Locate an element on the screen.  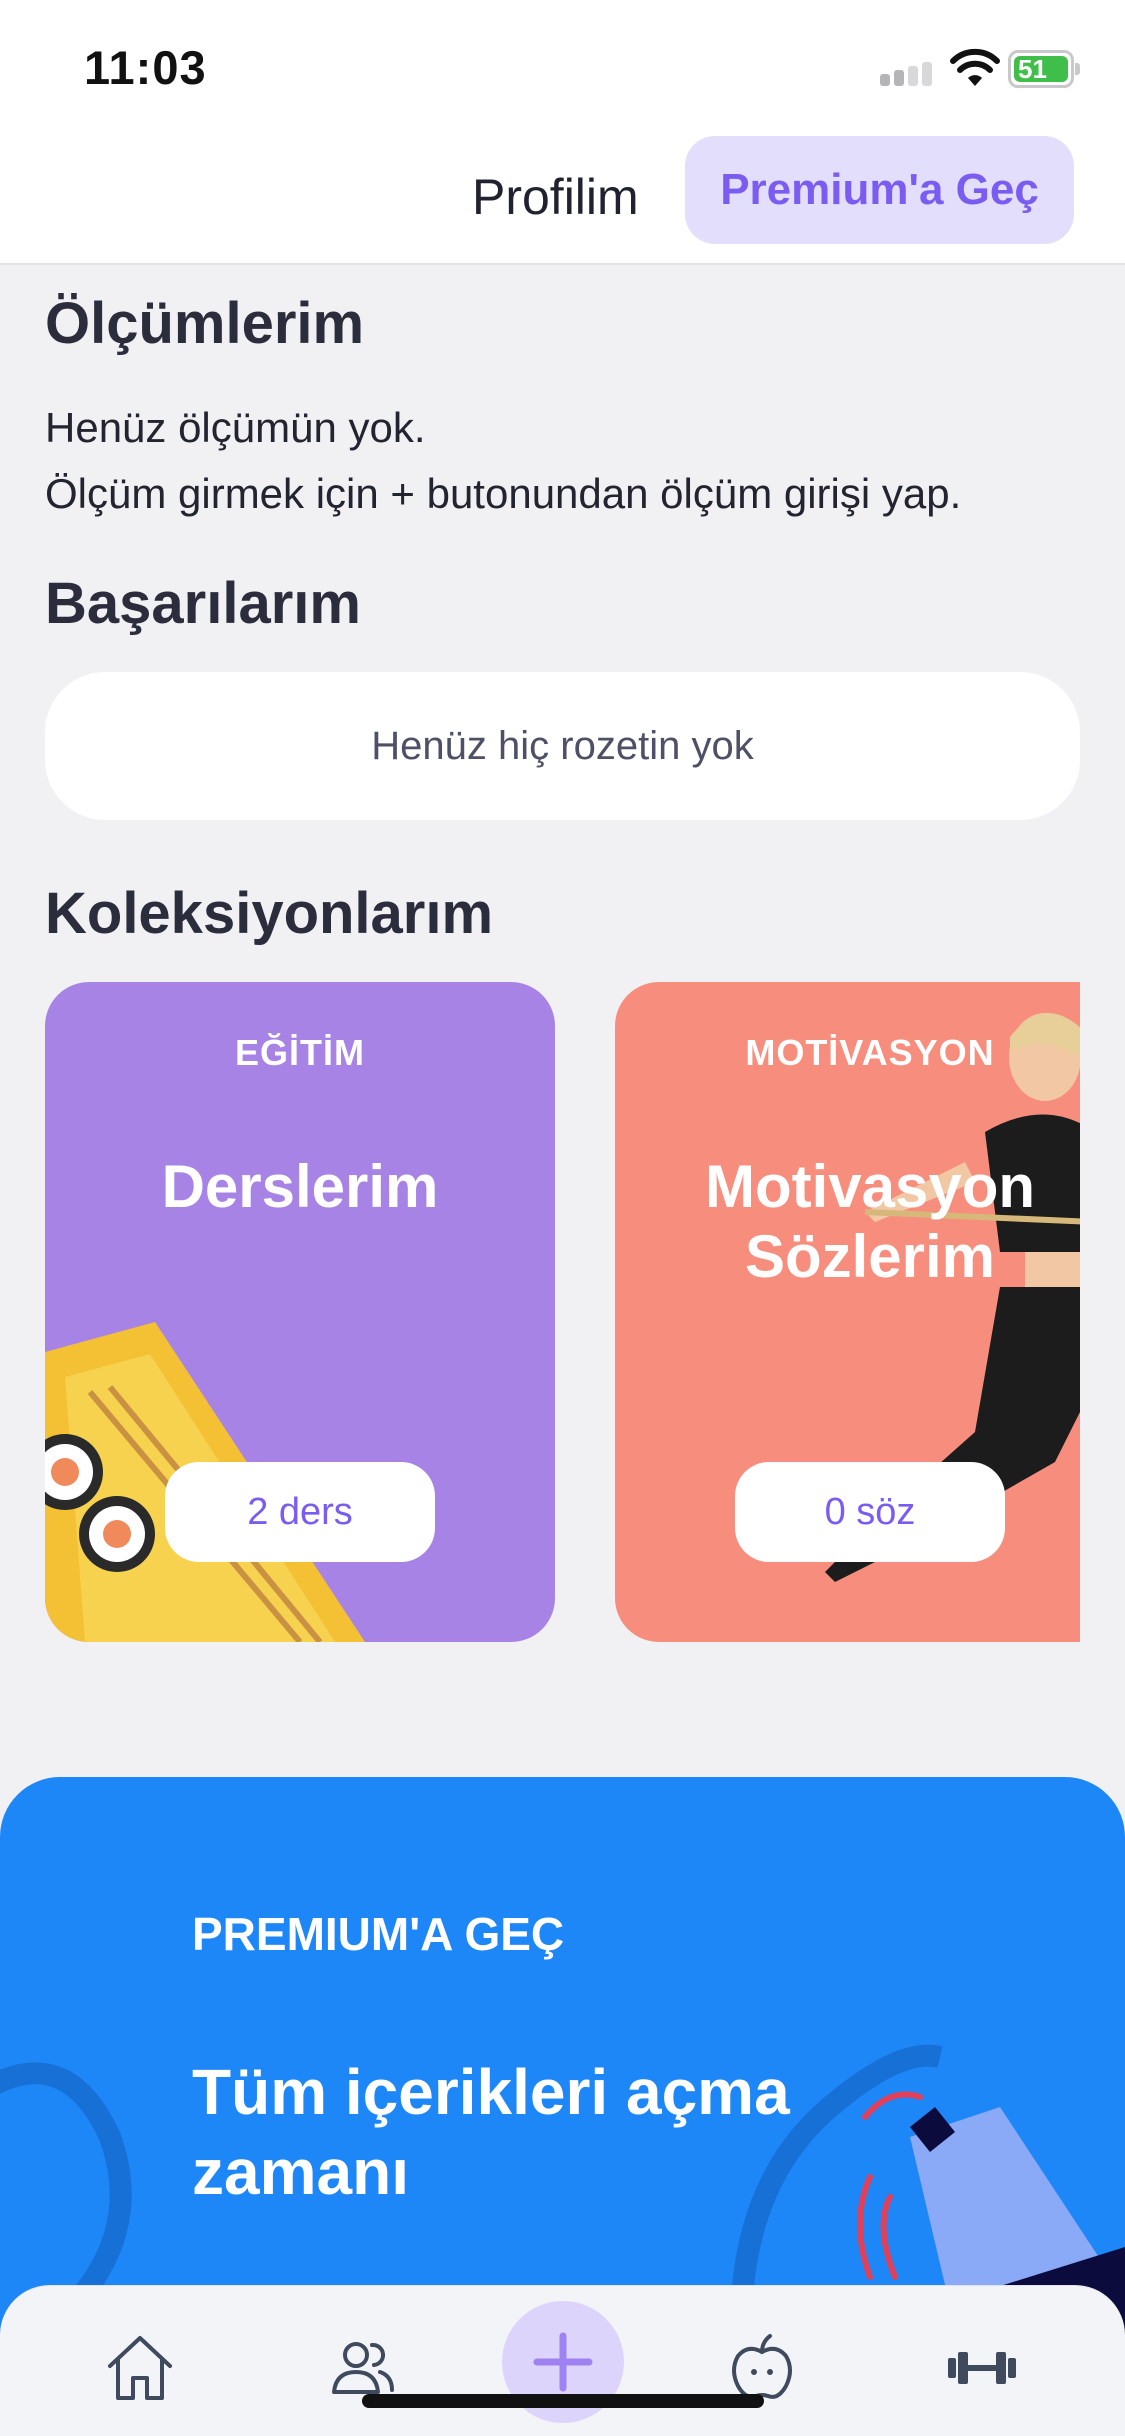
signal-icon is located at coordinates (908, 74).